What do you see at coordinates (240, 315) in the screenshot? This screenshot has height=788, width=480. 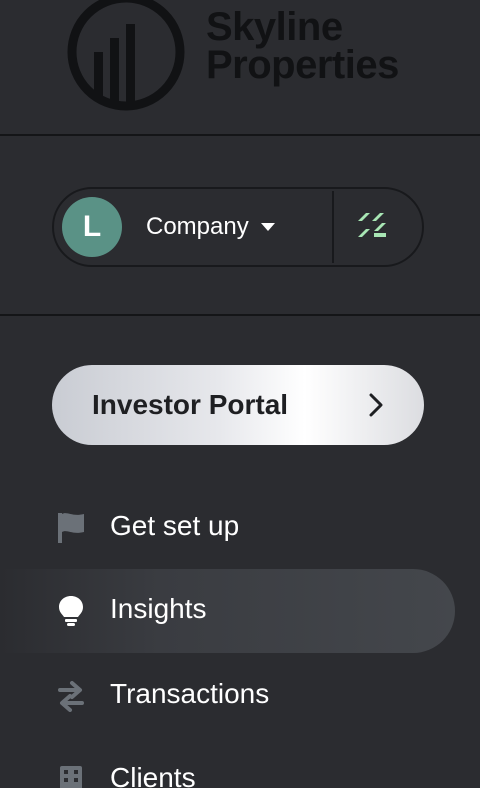 I see `divider-middle` at bounding box center [240, 315].